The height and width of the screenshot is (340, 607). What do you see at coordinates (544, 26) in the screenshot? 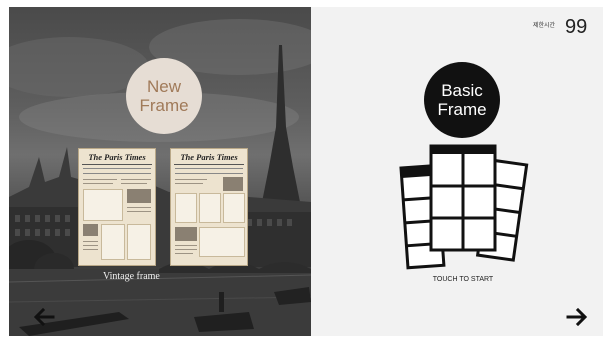
I see `time-limit-label: 제한시간` at bounding box center [544, 26].